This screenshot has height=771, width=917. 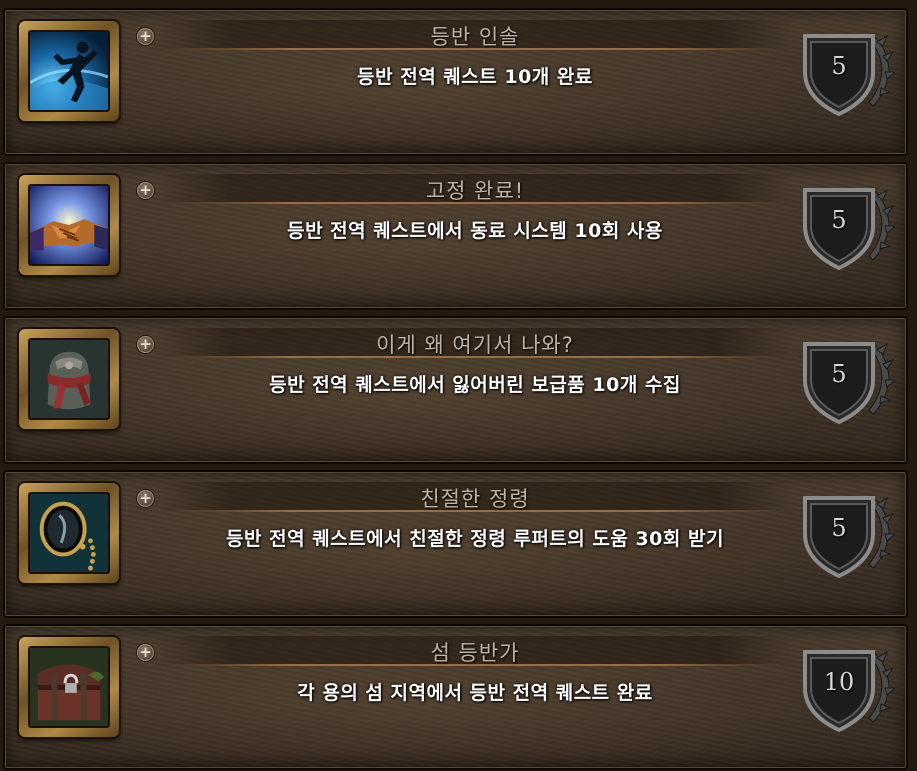 I want to click on running-figure-icon, so click(x=69, y=71).